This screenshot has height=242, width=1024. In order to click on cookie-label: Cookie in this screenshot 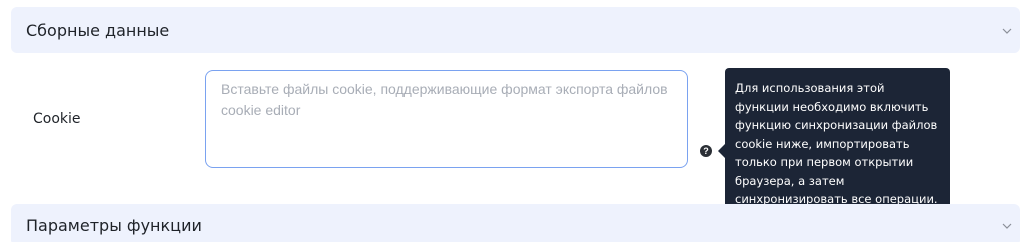, I will do `click(57, 119)`.